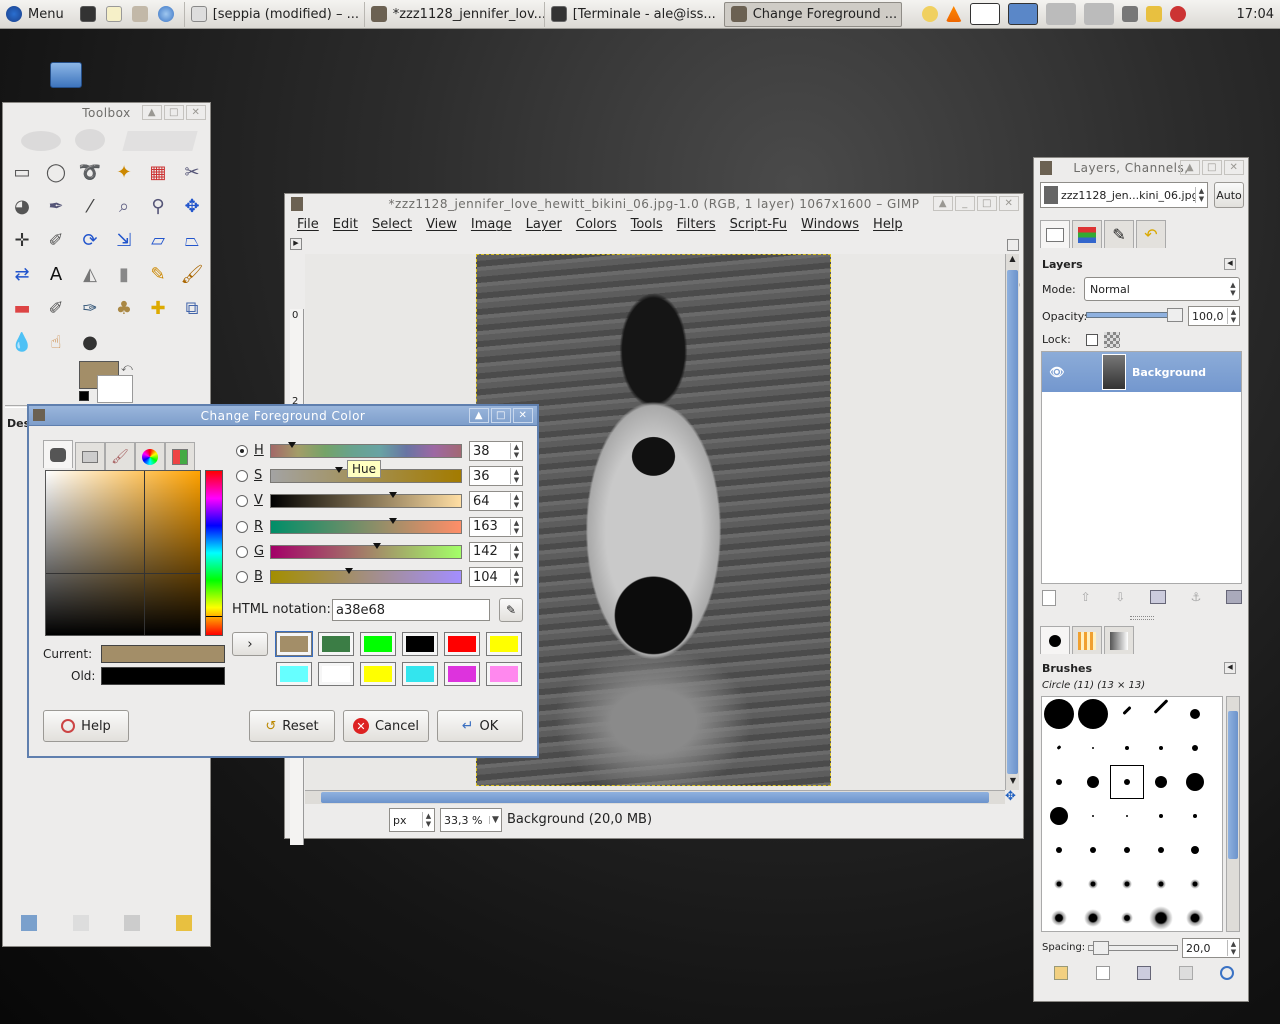  What do you see at coordinates (123, 553) in the screenshot?
I see `sv-color-area` at bounding box center [123, 553].